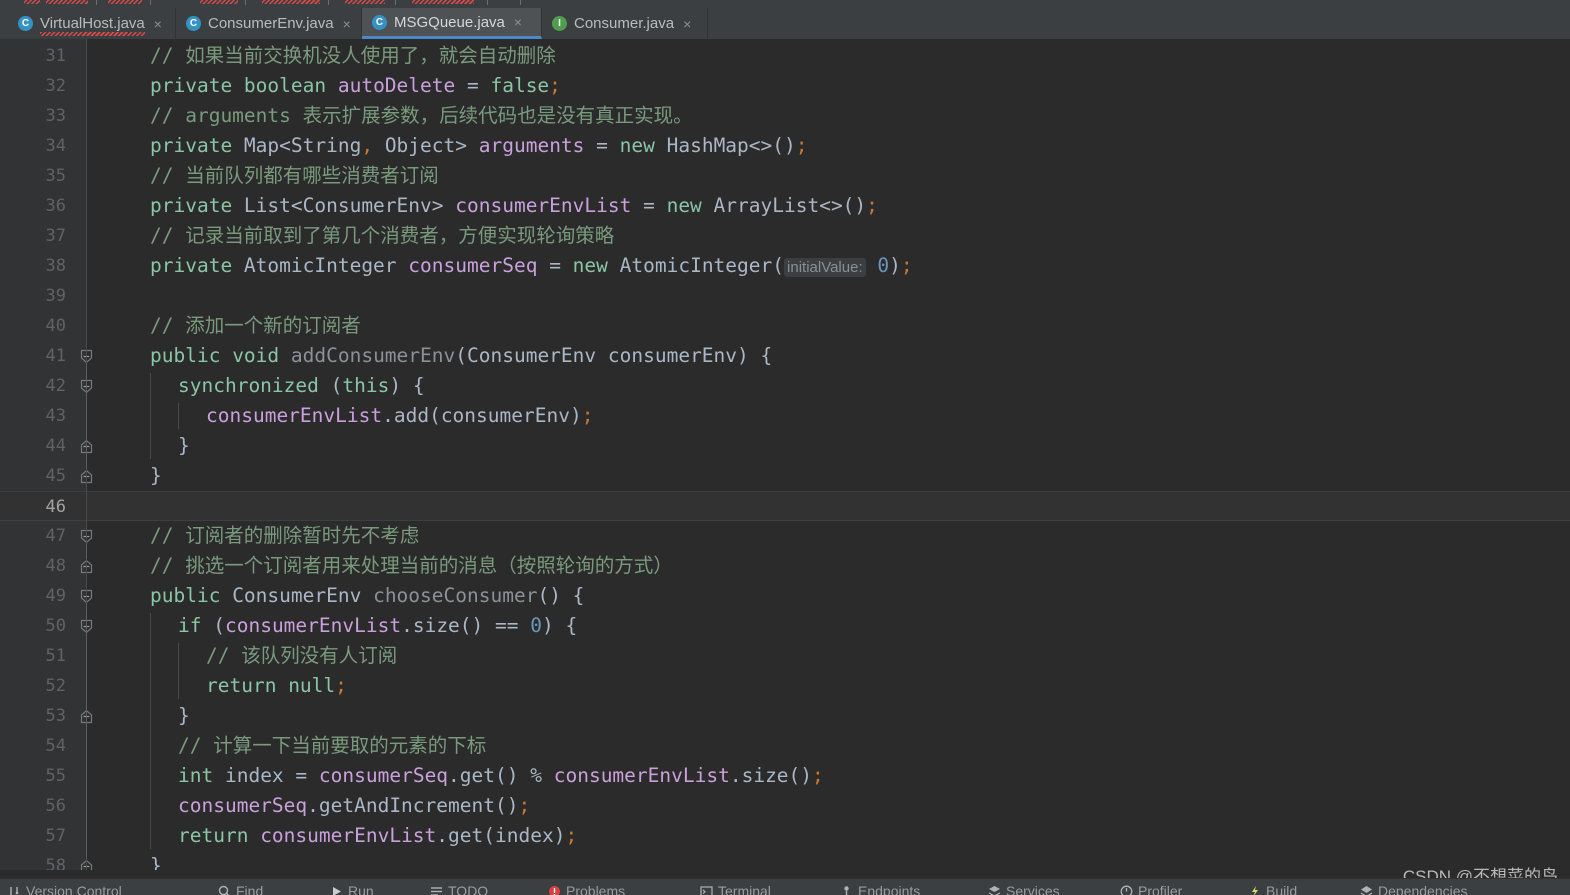  What do you see at coordinates (785, 386) in the screenshot?
I see `editor-row: 42 synchronized (this) {` at bounding box center [785, 386].